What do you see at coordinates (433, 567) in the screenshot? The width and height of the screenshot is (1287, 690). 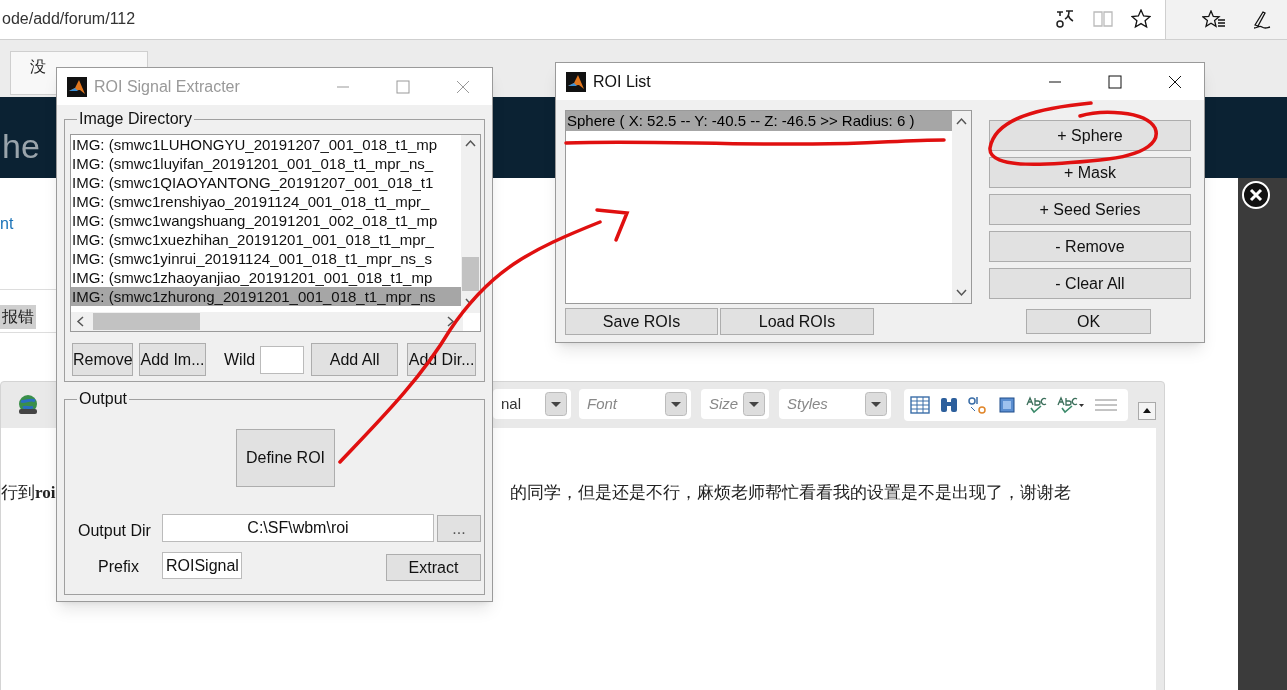 I see `extract-button: Extract` at bounding box center [433, 567].